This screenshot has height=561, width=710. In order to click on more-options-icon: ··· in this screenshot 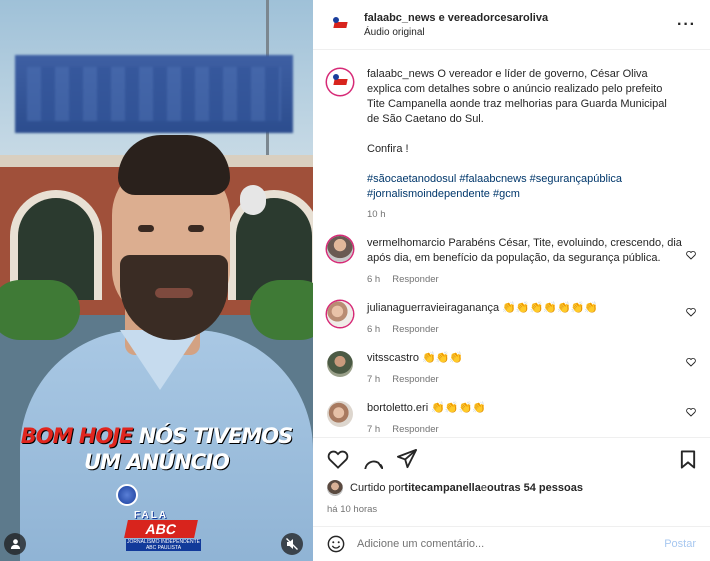, I will do `click(686, 25)`.